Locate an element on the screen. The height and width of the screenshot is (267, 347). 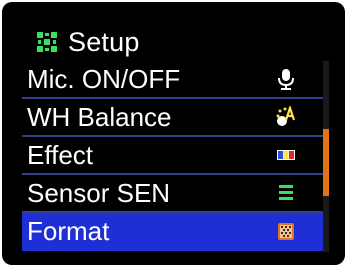
menu-item-sensor-sen: Sensor SEN is located at coordinates (172, 194).